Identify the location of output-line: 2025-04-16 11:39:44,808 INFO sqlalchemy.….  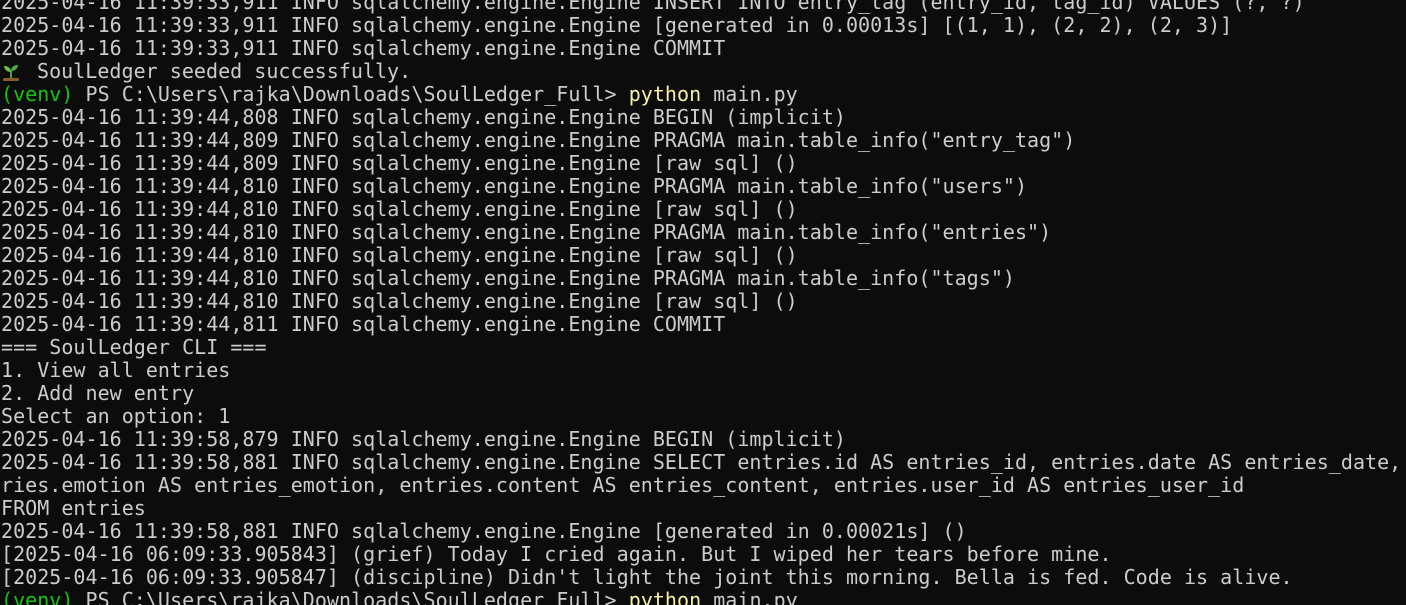
(703, 117).